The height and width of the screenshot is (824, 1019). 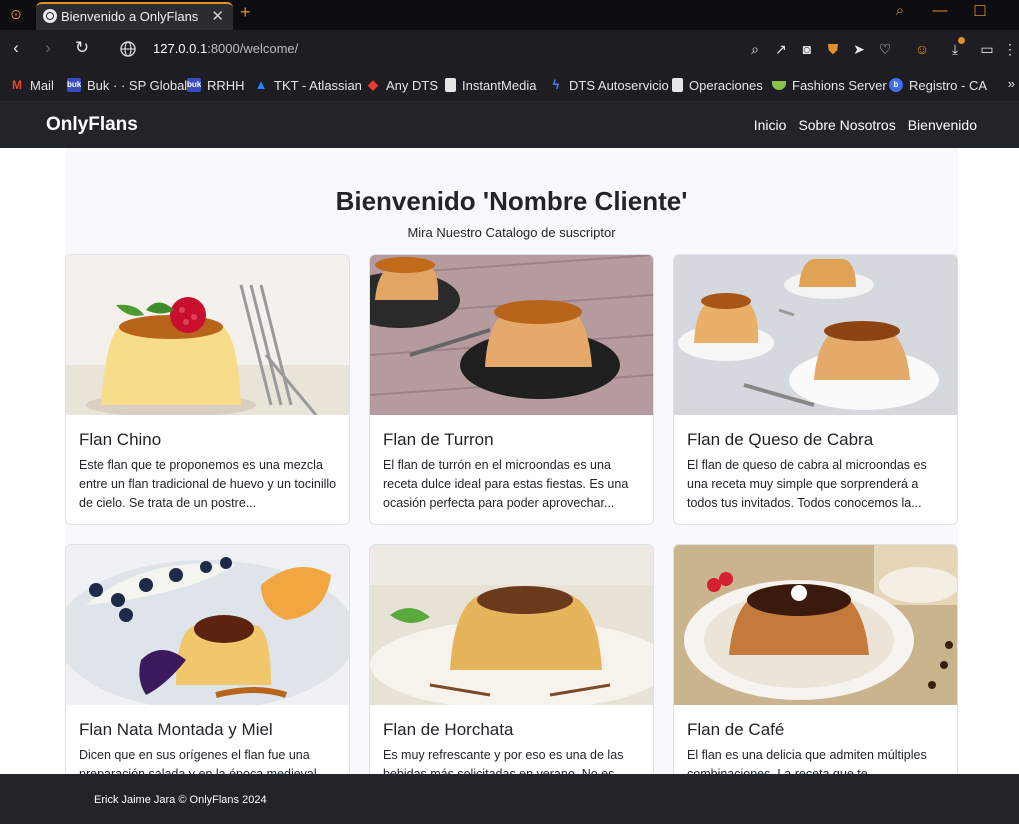 What do you see at coordinates (980, 11) in the screenshot?
I see `maximize-icon: ☐` at bounding box center [980, 11].